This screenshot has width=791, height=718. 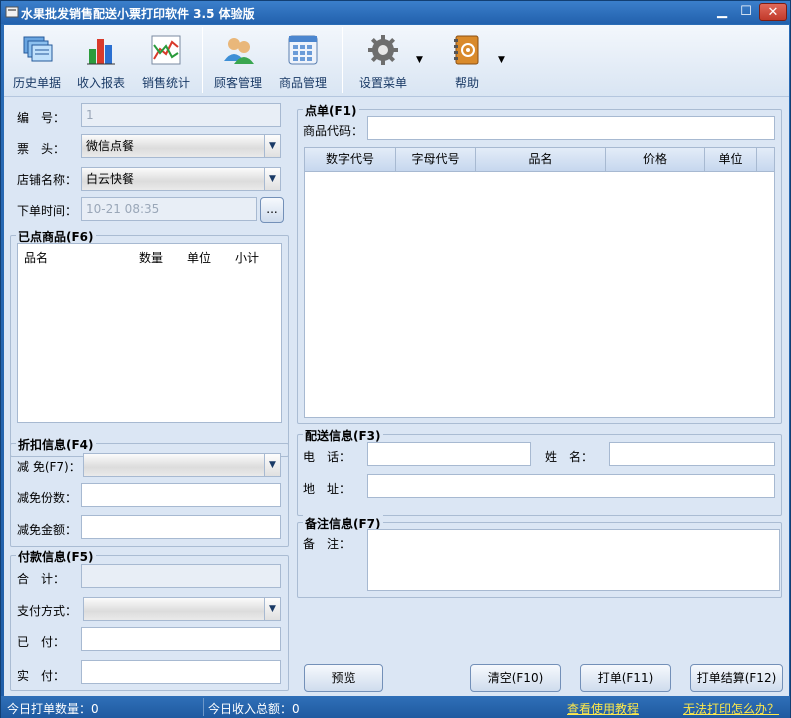 What do you see at coordinates (165, 83) in the screenshot?
I see `toolbar-sales-stats-label: 销售统计` at bounding box center [165, 83].